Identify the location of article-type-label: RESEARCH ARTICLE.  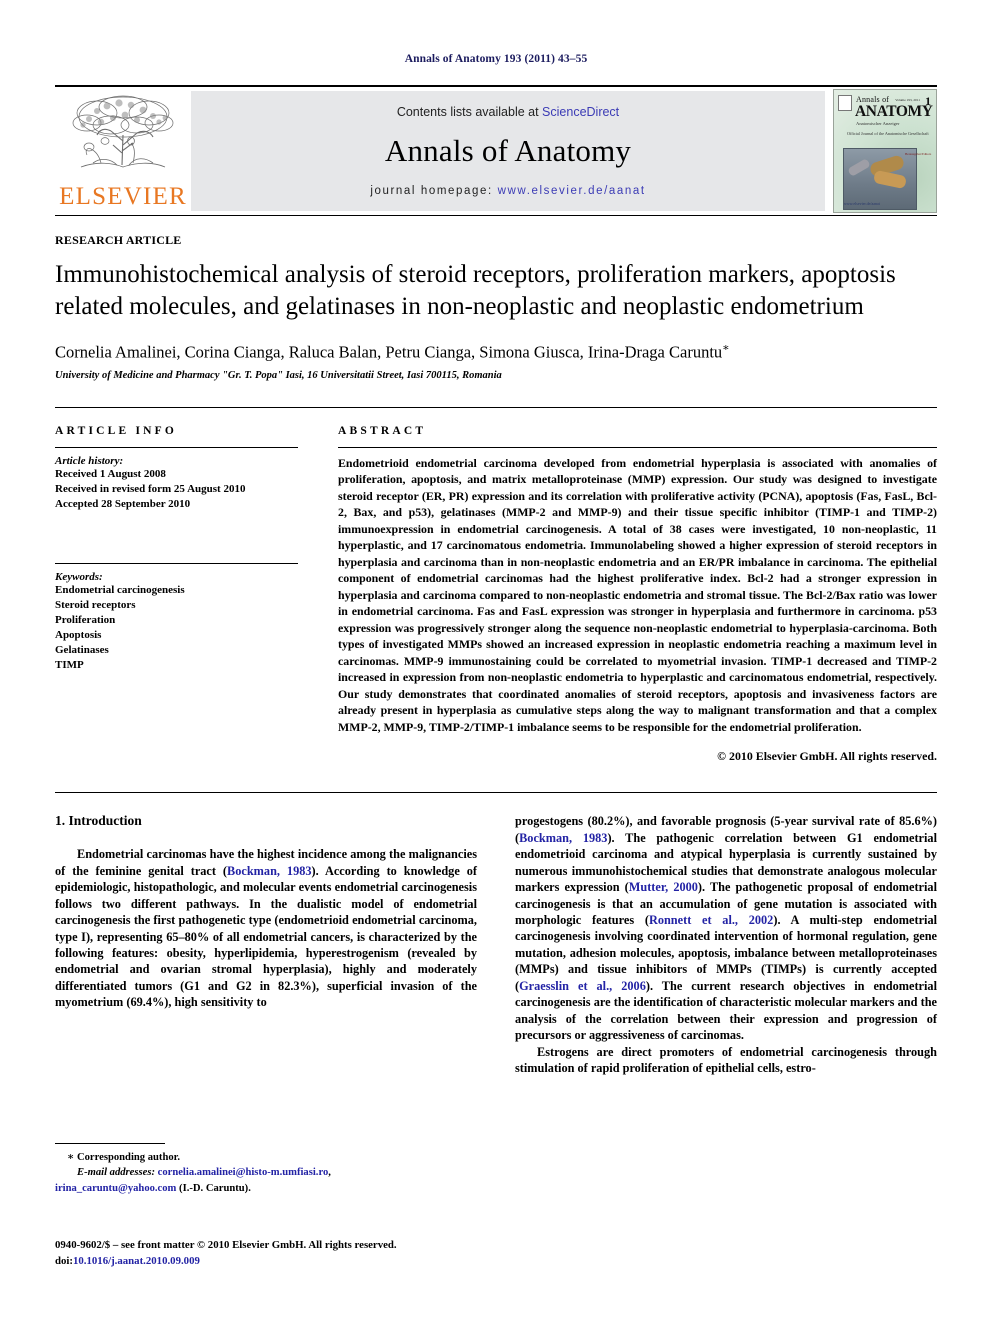
(118, 240).